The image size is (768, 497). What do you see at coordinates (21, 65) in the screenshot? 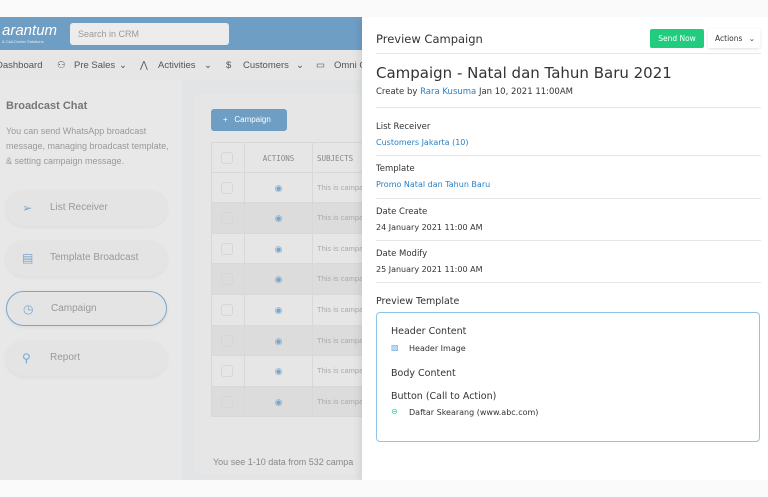
I see `nav-dashboard: Dashboard` at bounding box center [21, 65].